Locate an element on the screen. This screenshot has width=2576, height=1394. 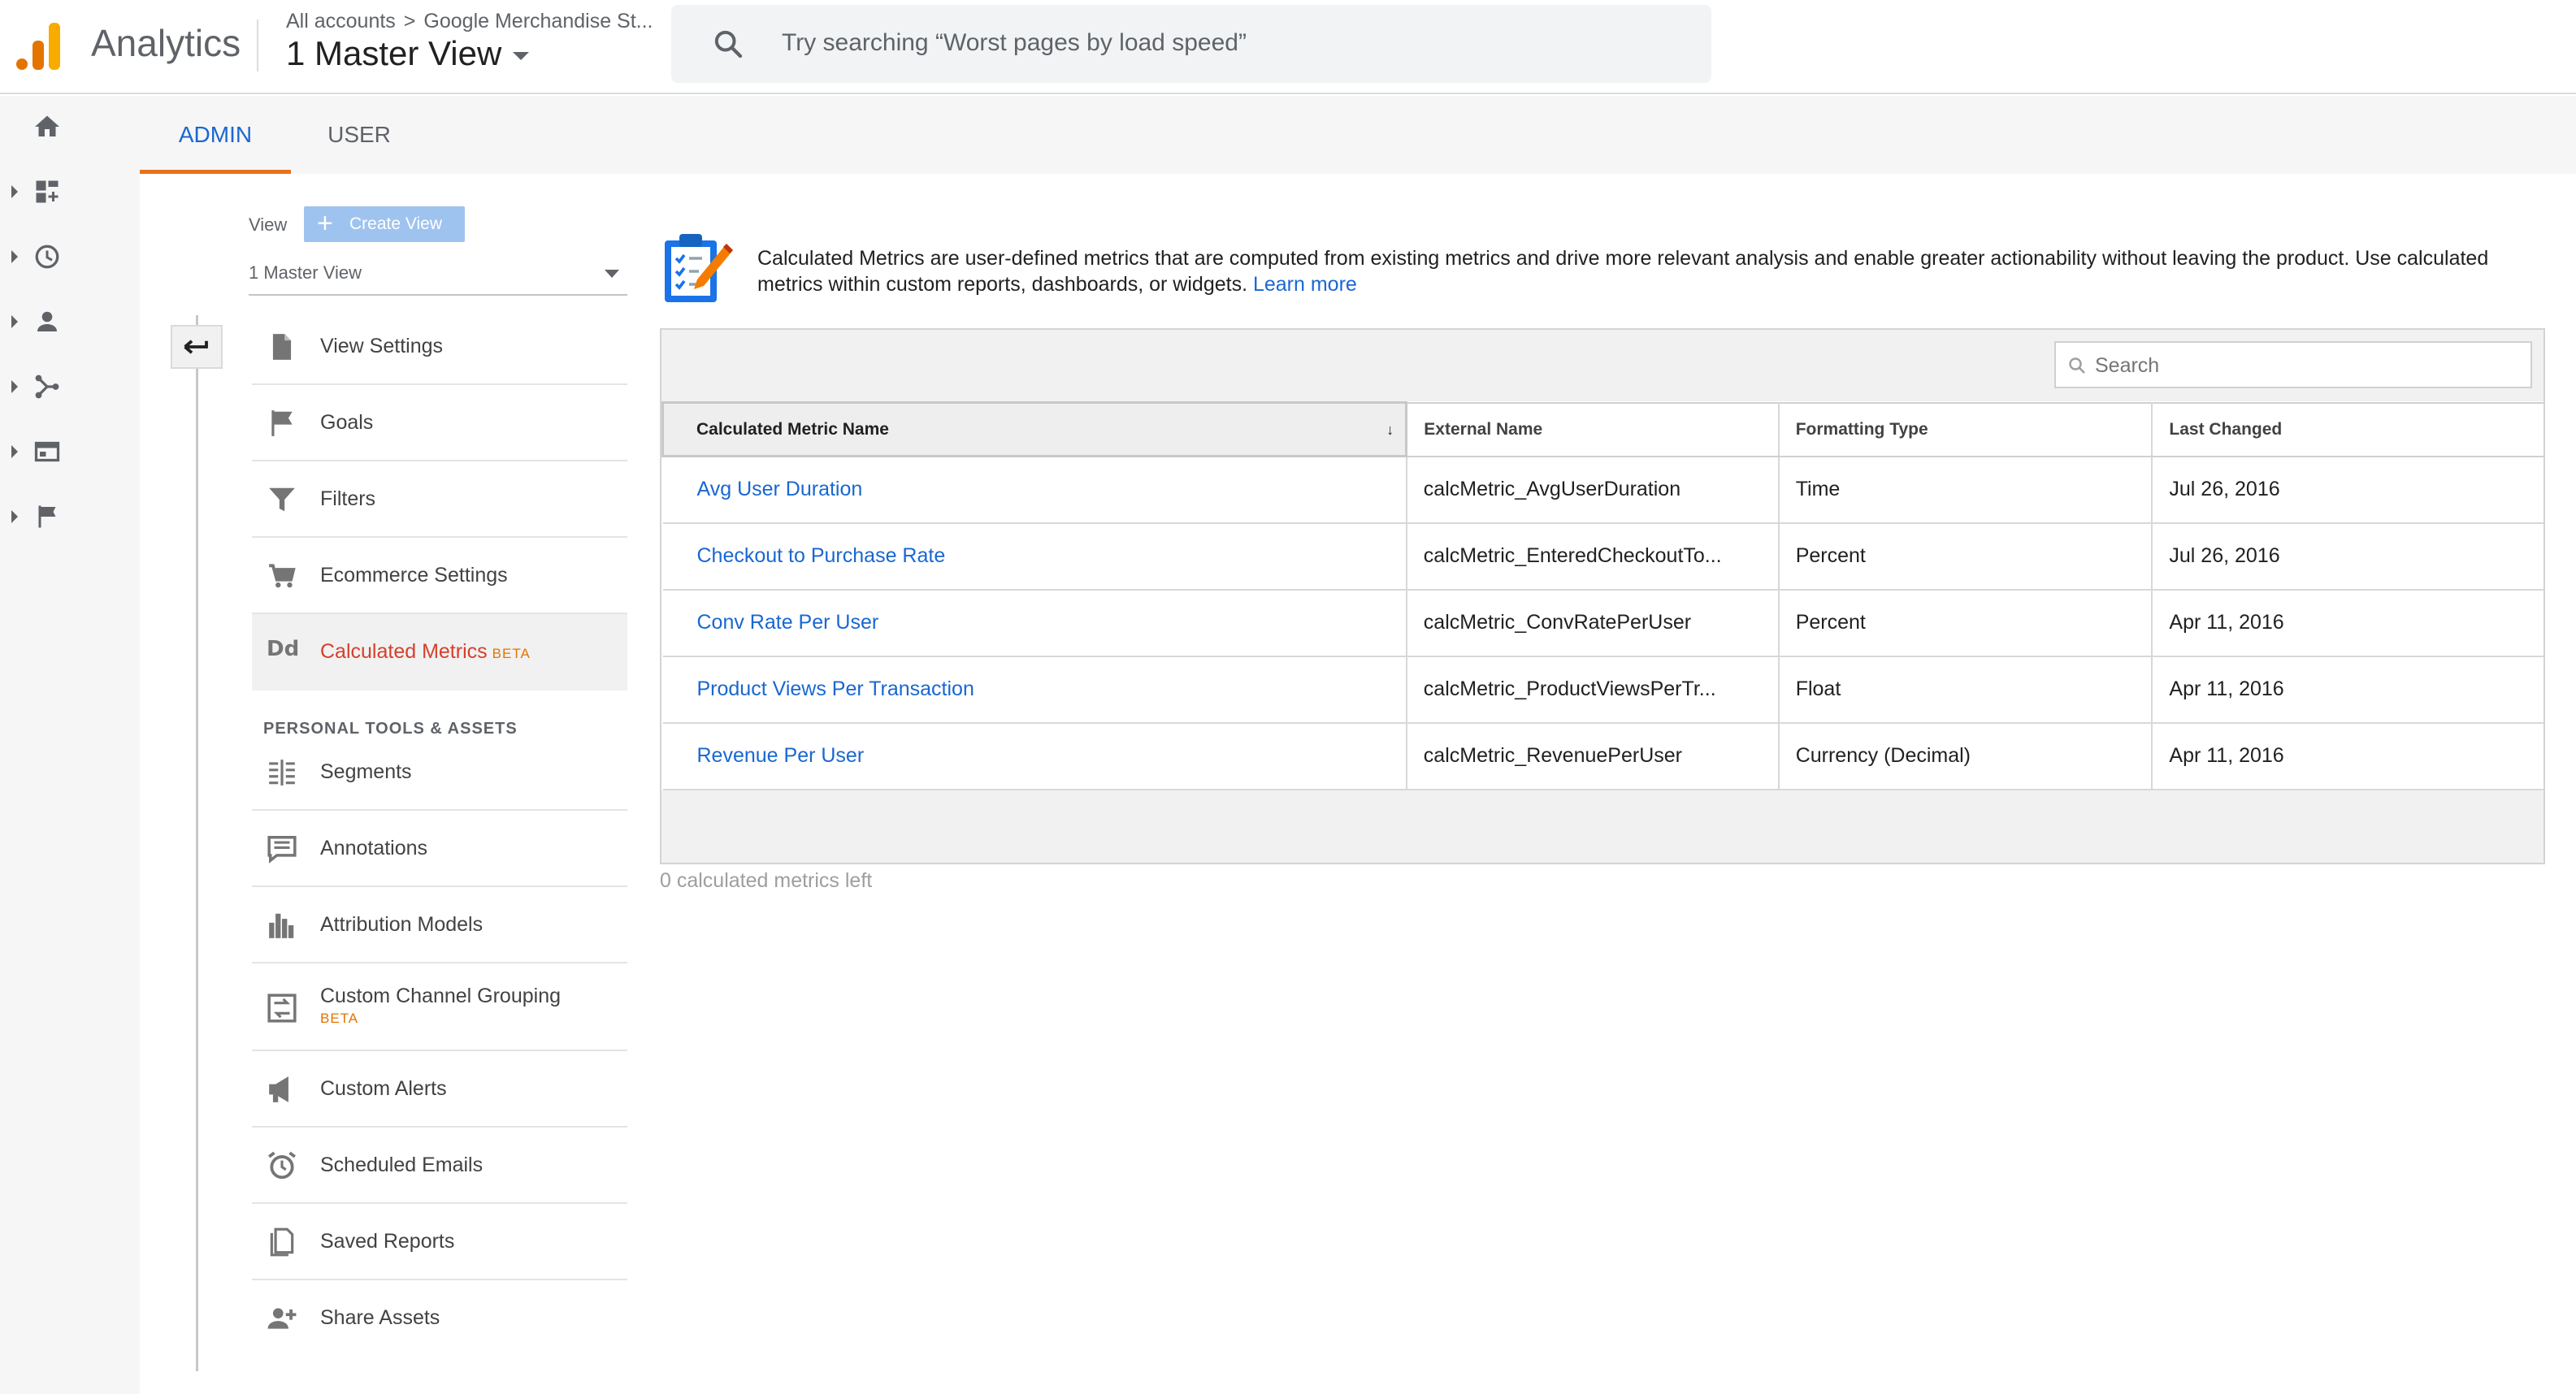
menu-item-calculated-metrics: Dd Calculated Metrics BETA is located at coordinates (439, 652).